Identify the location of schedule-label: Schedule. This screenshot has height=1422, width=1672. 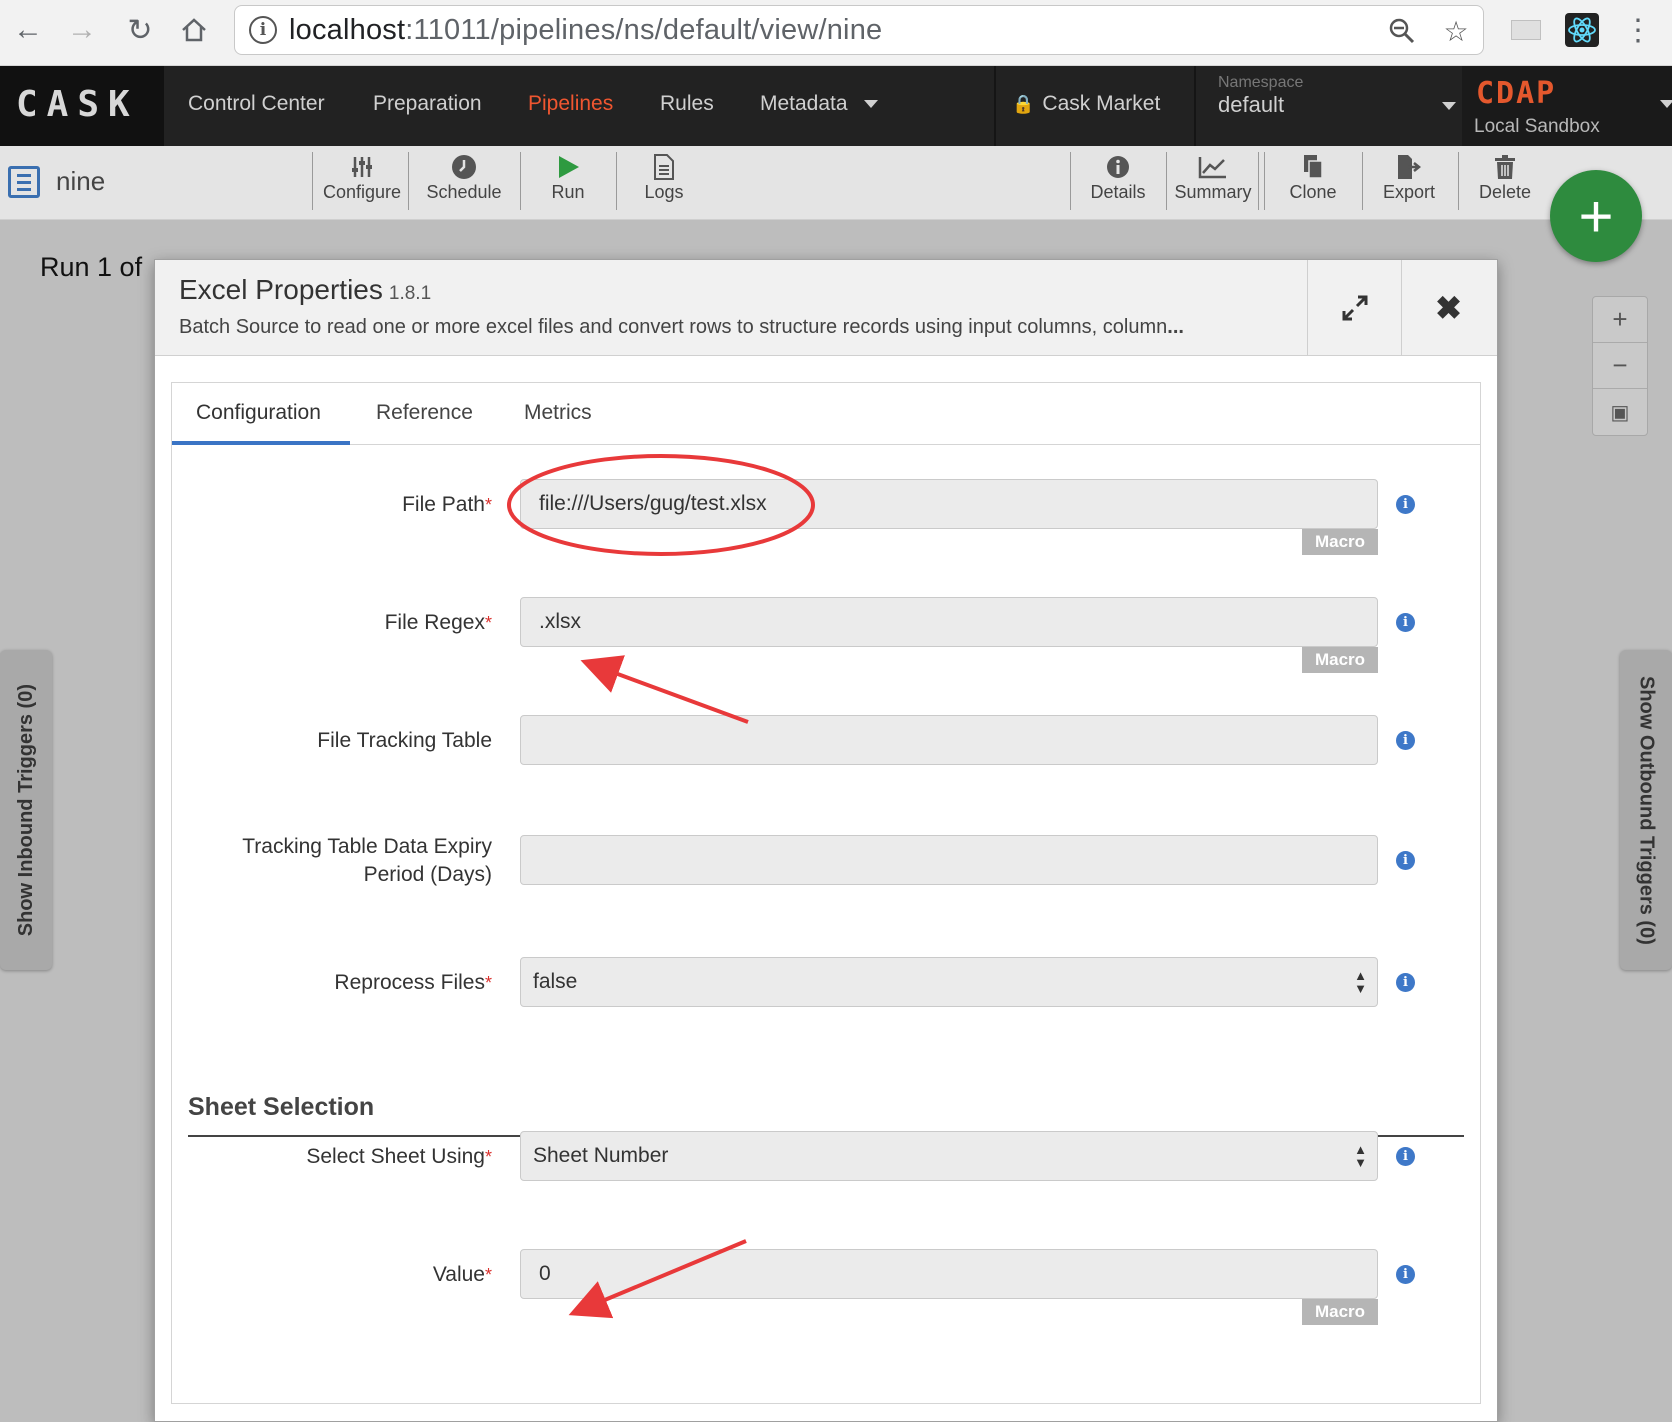
(464, 192).